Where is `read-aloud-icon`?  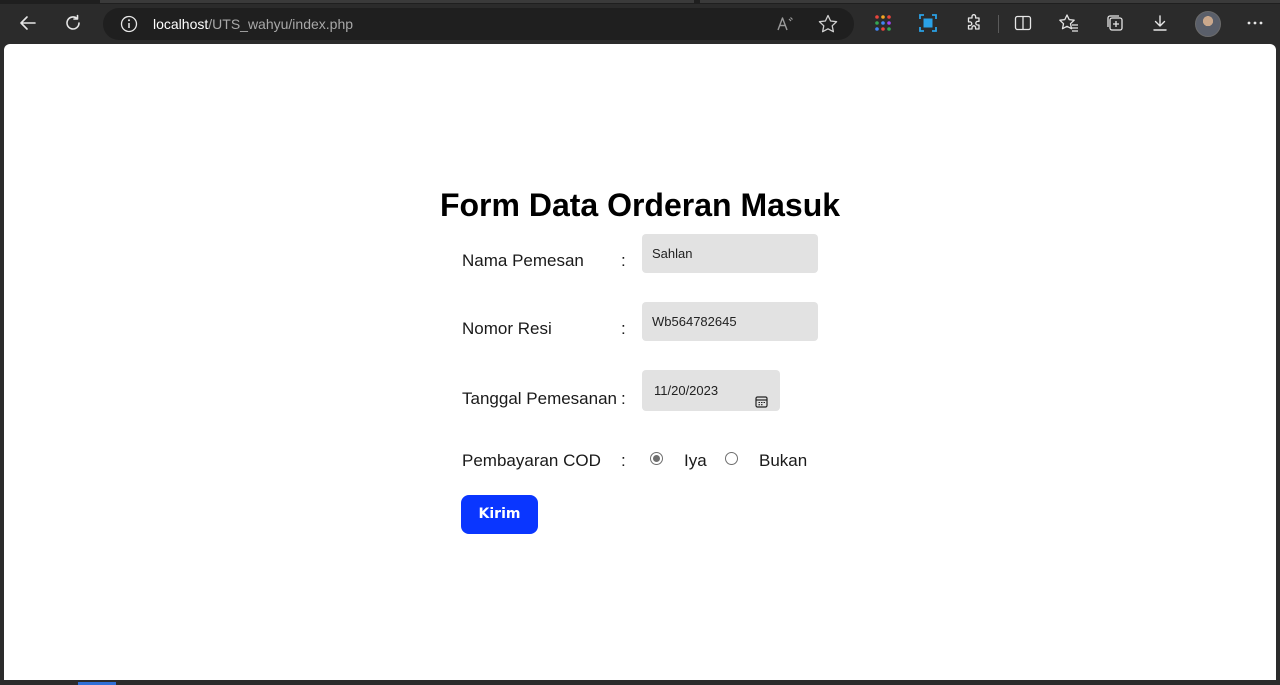
read-aloud-icon is located at coordinates (785, 26).